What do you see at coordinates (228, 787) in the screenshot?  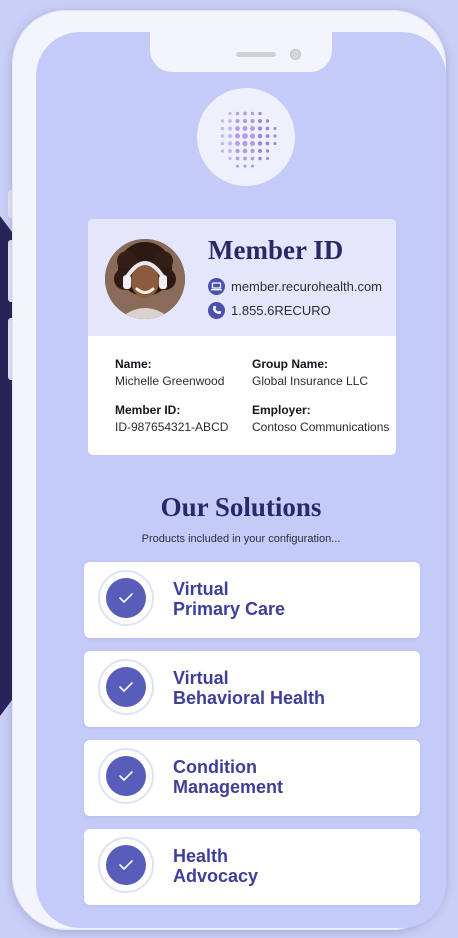 I see `solution-label-line2: Management` at bounding box center [228, 787].